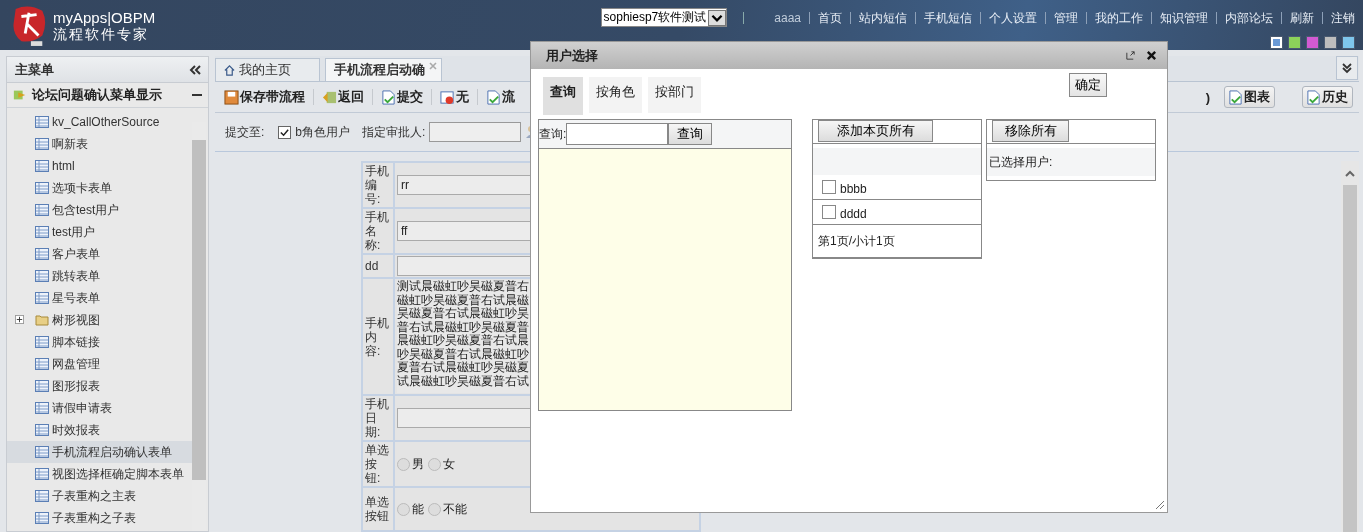 The height and width of the screenshot is (532, 1363). What do you see at coordinates (1088, 85) in the screenshot?
I see `confirm-button: 确定` at bounding box center [1088, 85].